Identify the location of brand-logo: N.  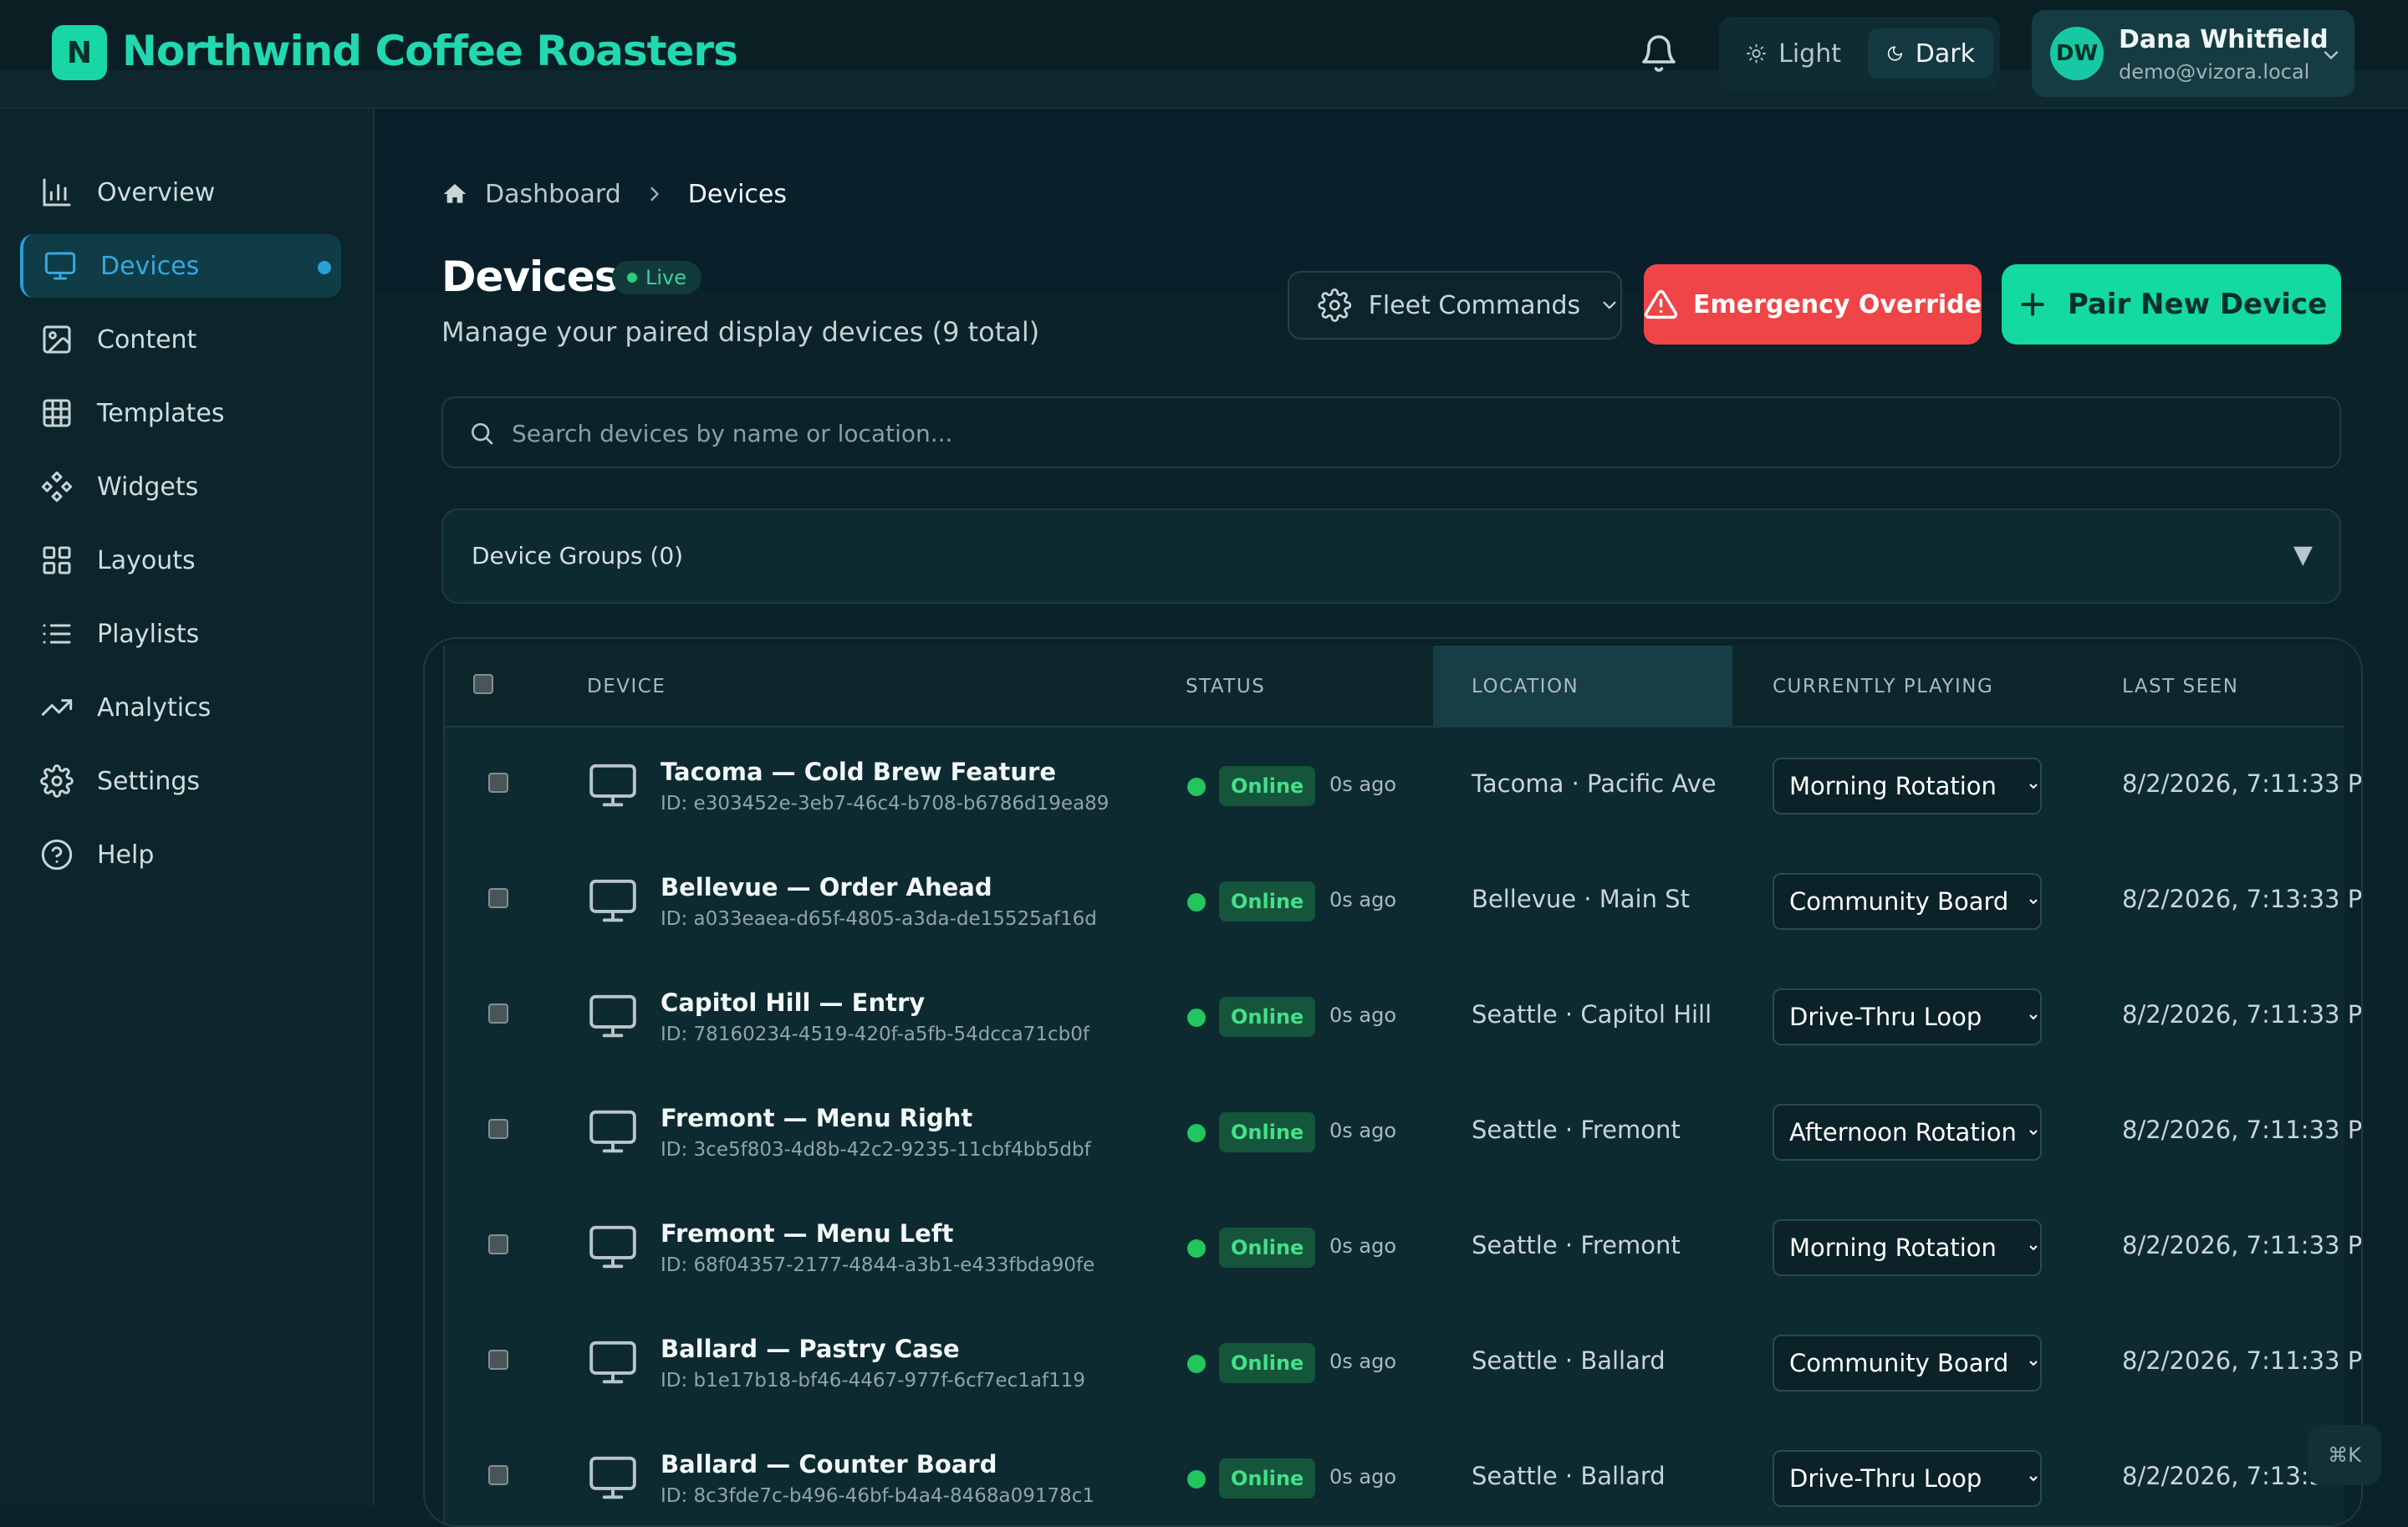
(80, 52).